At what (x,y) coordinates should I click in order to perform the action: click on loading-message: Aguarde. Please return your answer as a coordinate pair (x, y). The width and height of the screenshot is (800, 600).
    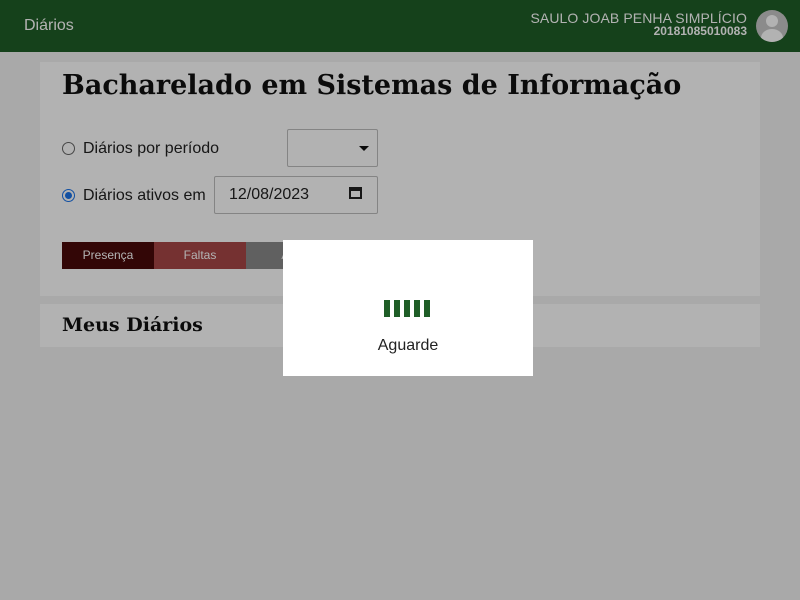
    Looking at the image, I should click on (408, 345).